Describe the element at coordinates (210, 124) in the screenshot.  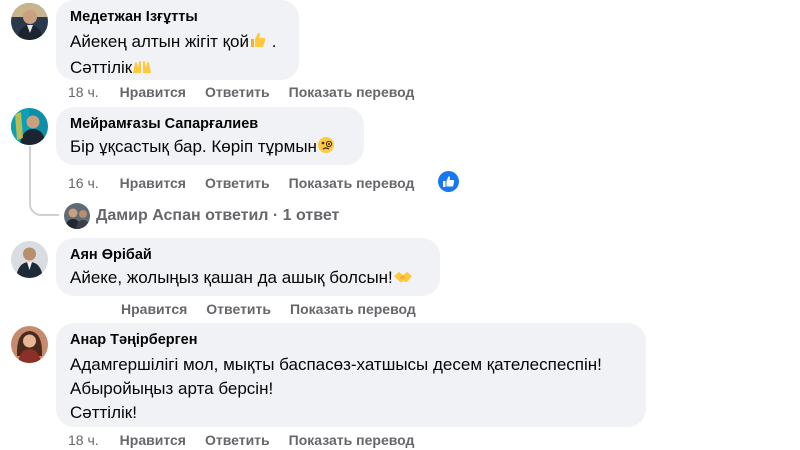
I see `comment-author: Мейрамғазы Сапарғалиев` at that location.